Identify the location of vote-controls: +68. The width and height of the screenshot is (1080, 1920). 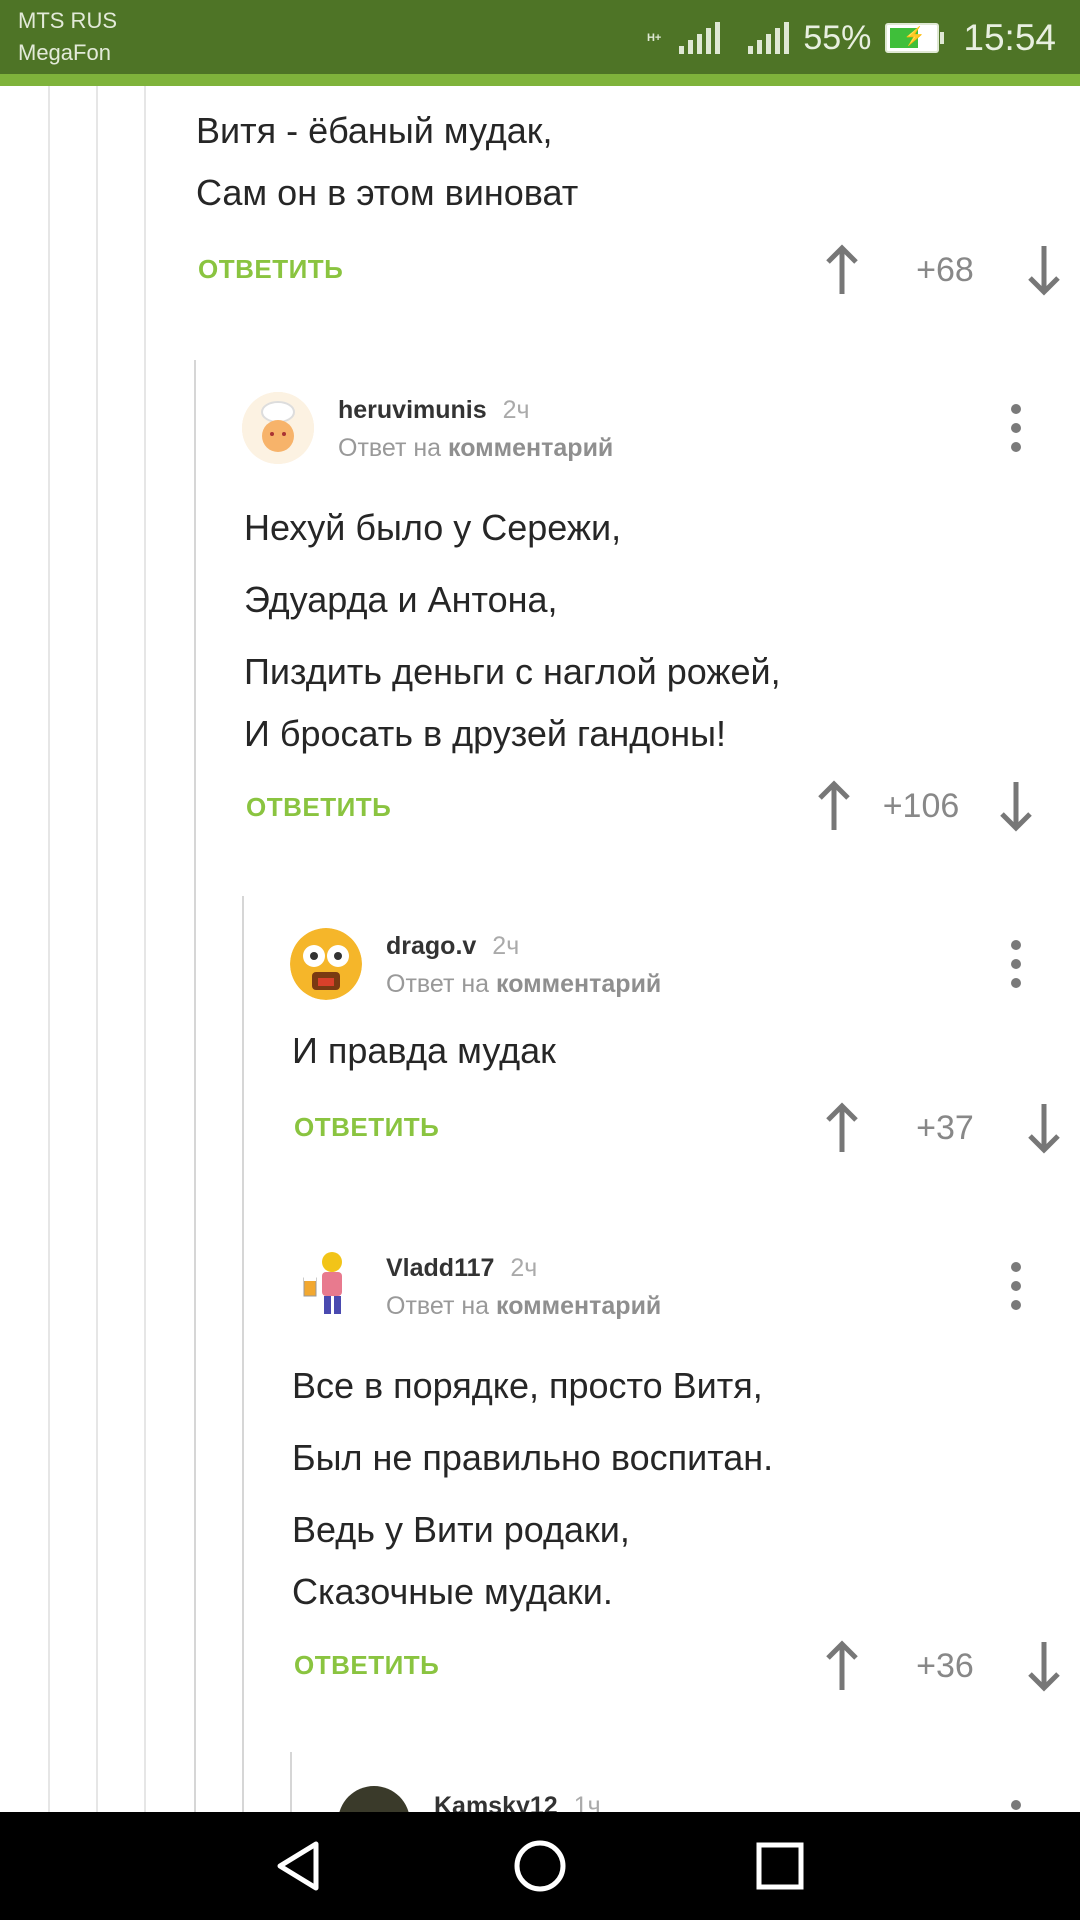
(943, 270).